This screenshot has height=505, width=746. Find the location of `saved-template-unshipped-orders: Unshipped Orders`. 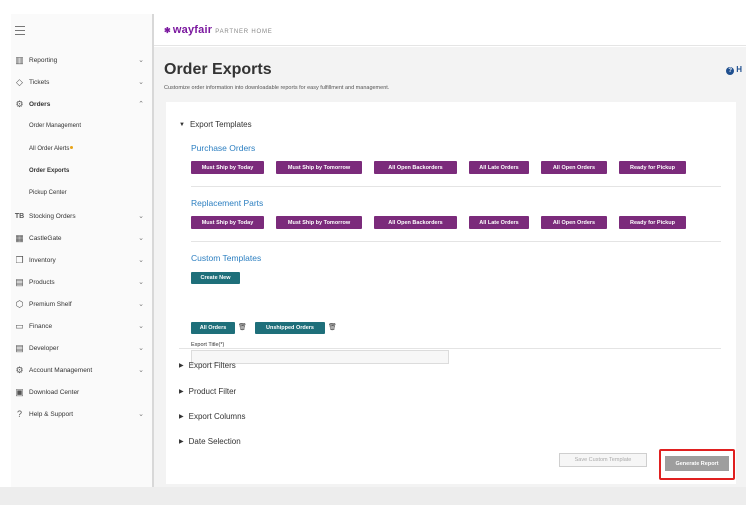

saved-template-unshipped-orders: Unshipped Orders is located at coordinates (290, 328).